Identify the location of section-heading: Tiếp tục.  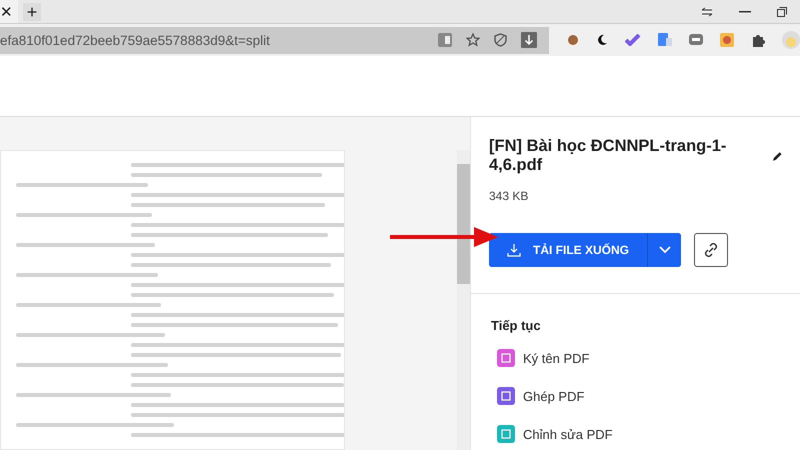
(516, 325).